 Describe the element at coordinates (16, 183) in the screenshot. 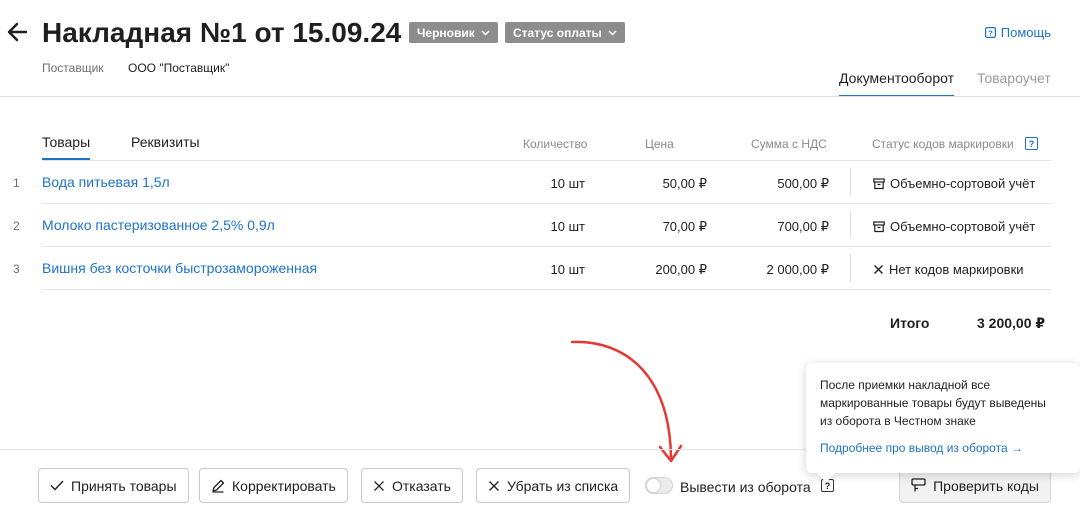

I see `row-number: 1` at that location.